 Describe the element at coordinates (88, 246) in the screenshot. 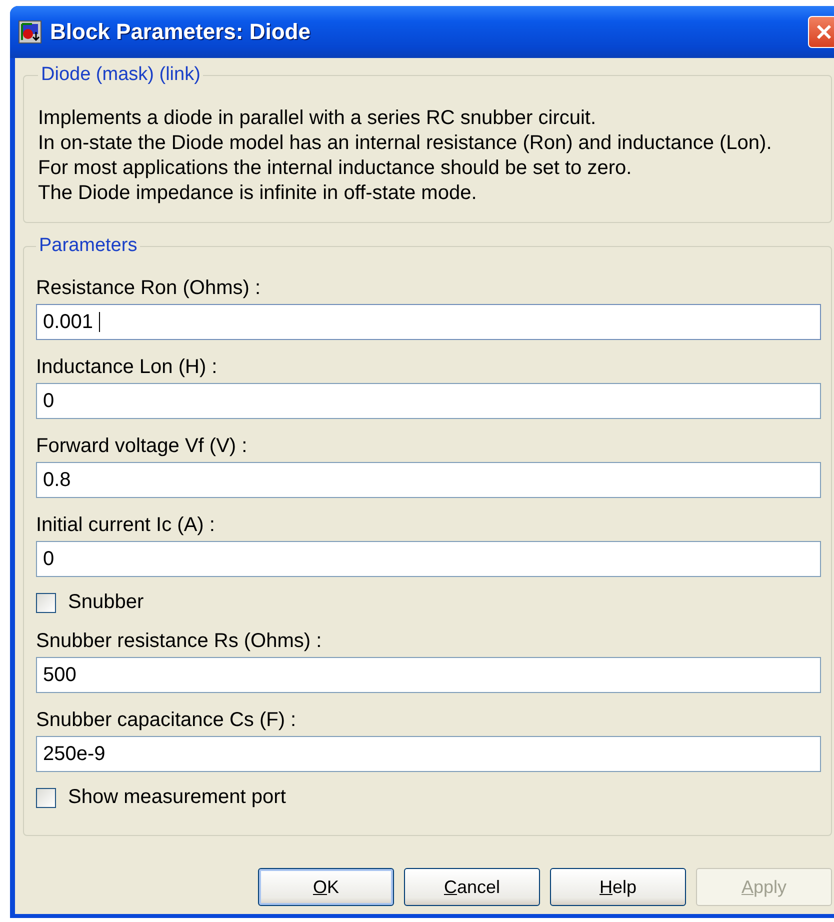

I see `group-title: Parameters` at that location.